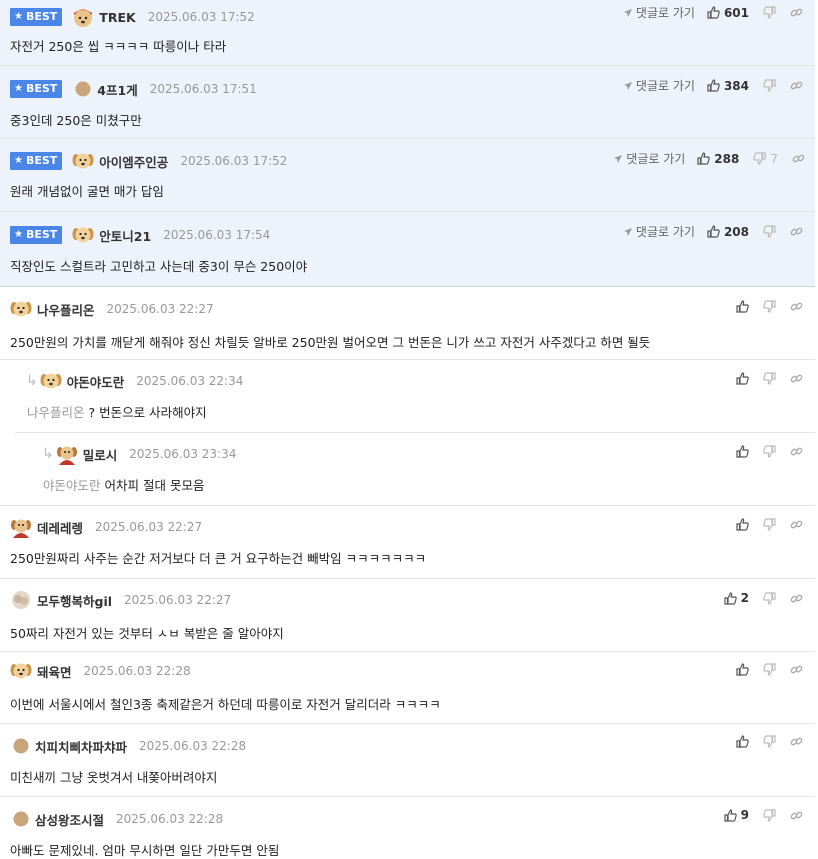 This screenshot has height=859, width=818. I want to click on comment-author: 나우플리온, so click(66, 309).